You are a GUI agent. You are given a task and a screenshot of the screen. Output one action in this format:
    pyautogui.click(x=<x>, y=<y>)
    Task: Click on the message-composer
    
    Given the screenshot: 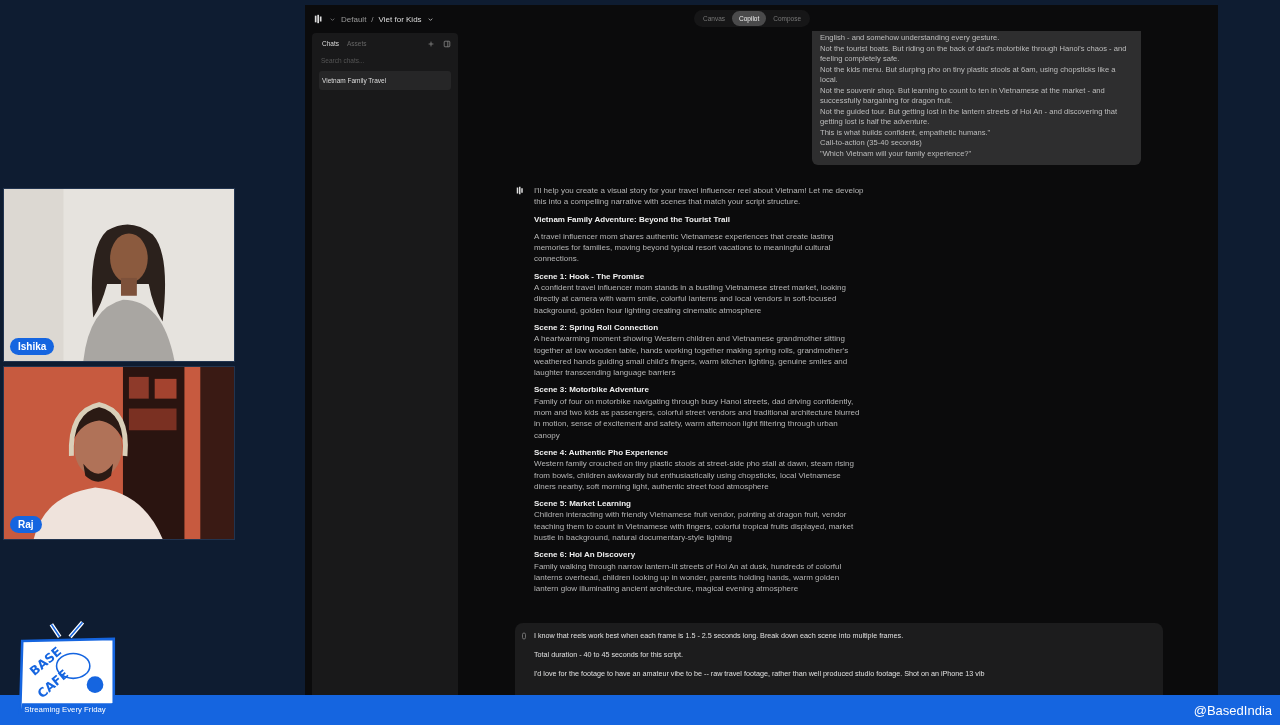 What is the action you would take?
    pyautogui.click(x=839, y=659)
    